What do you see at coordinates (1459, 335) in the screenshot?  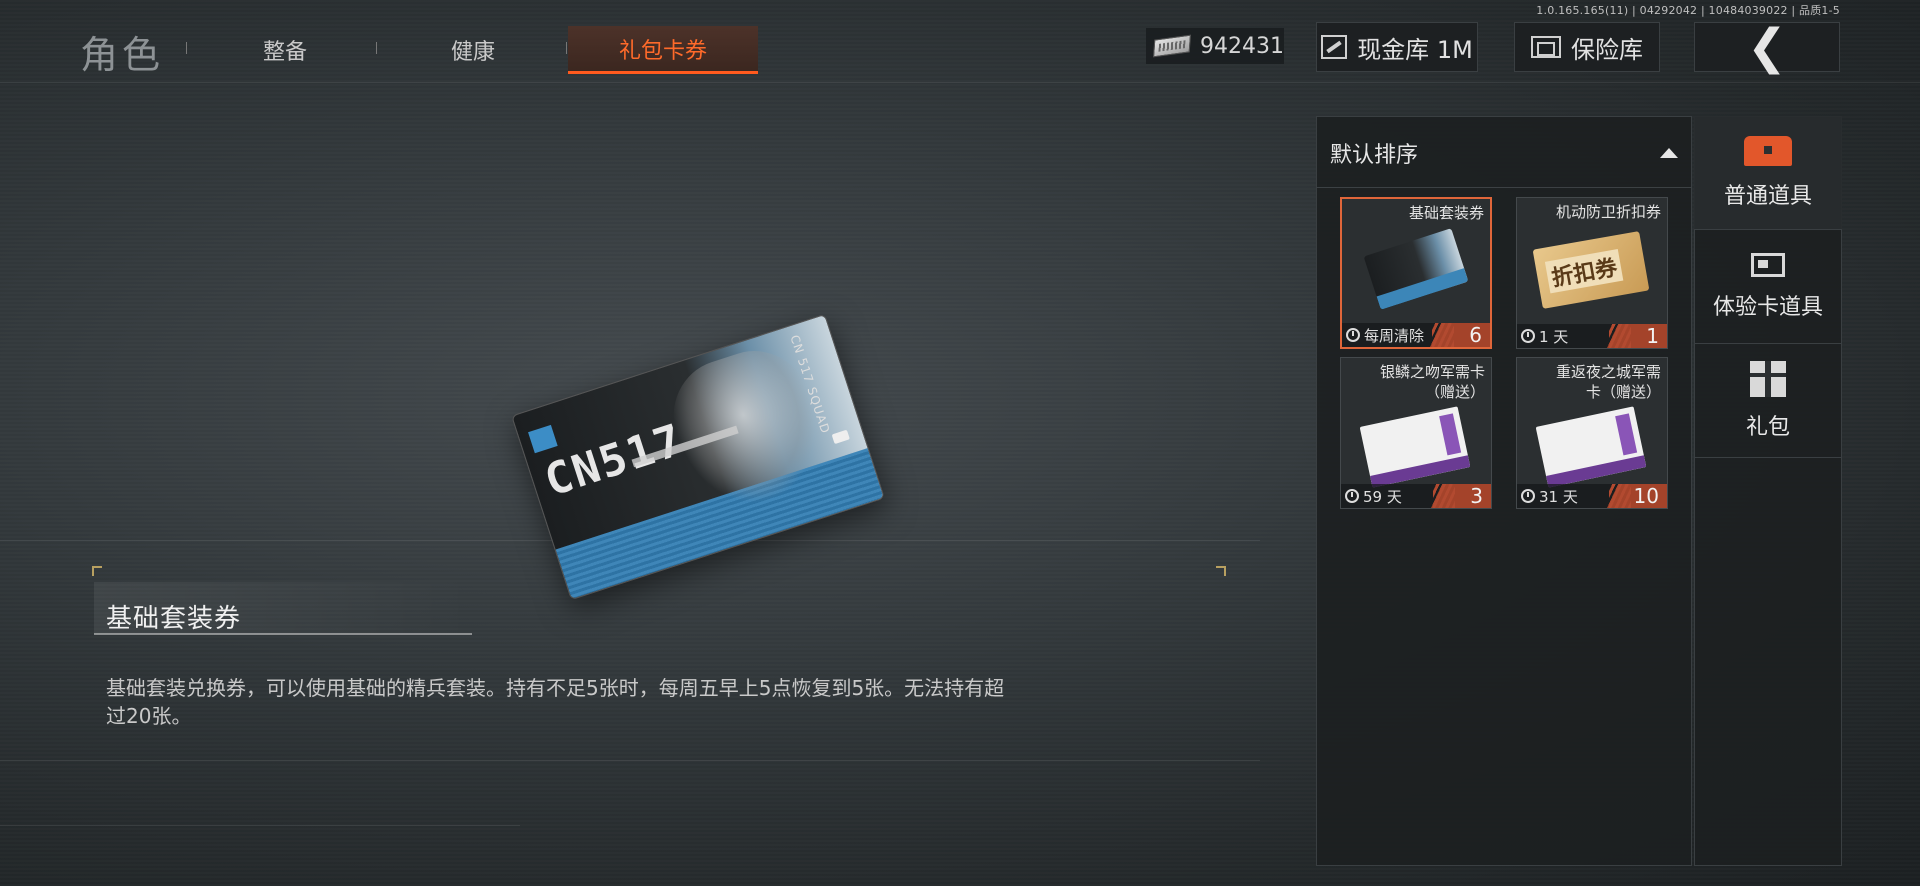 I see `item-count: 6` at bounding box center [1459, 335].